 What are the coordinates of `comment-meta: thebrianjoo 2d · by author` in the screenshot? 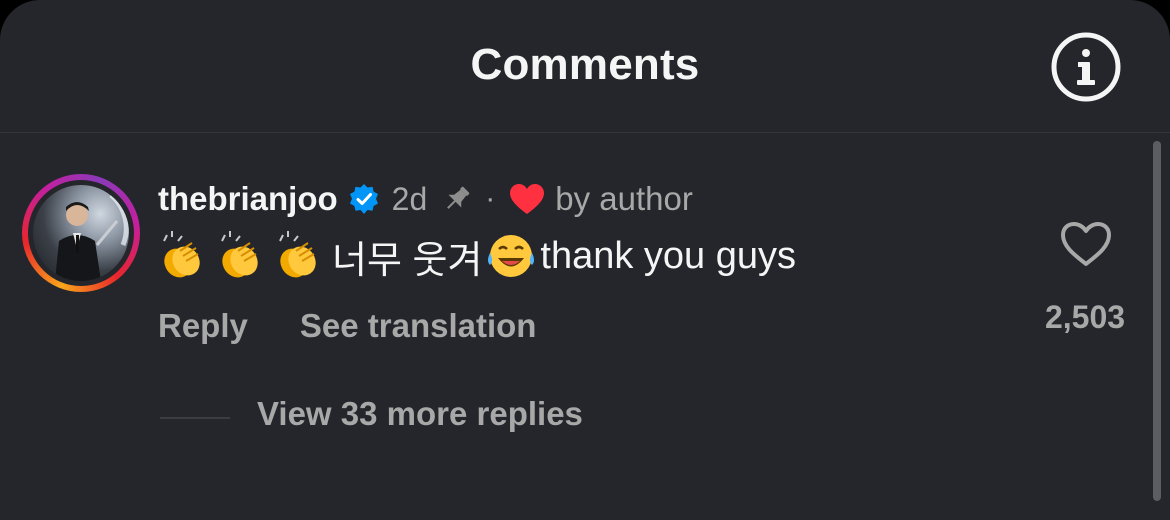 It's located at (425, 199).